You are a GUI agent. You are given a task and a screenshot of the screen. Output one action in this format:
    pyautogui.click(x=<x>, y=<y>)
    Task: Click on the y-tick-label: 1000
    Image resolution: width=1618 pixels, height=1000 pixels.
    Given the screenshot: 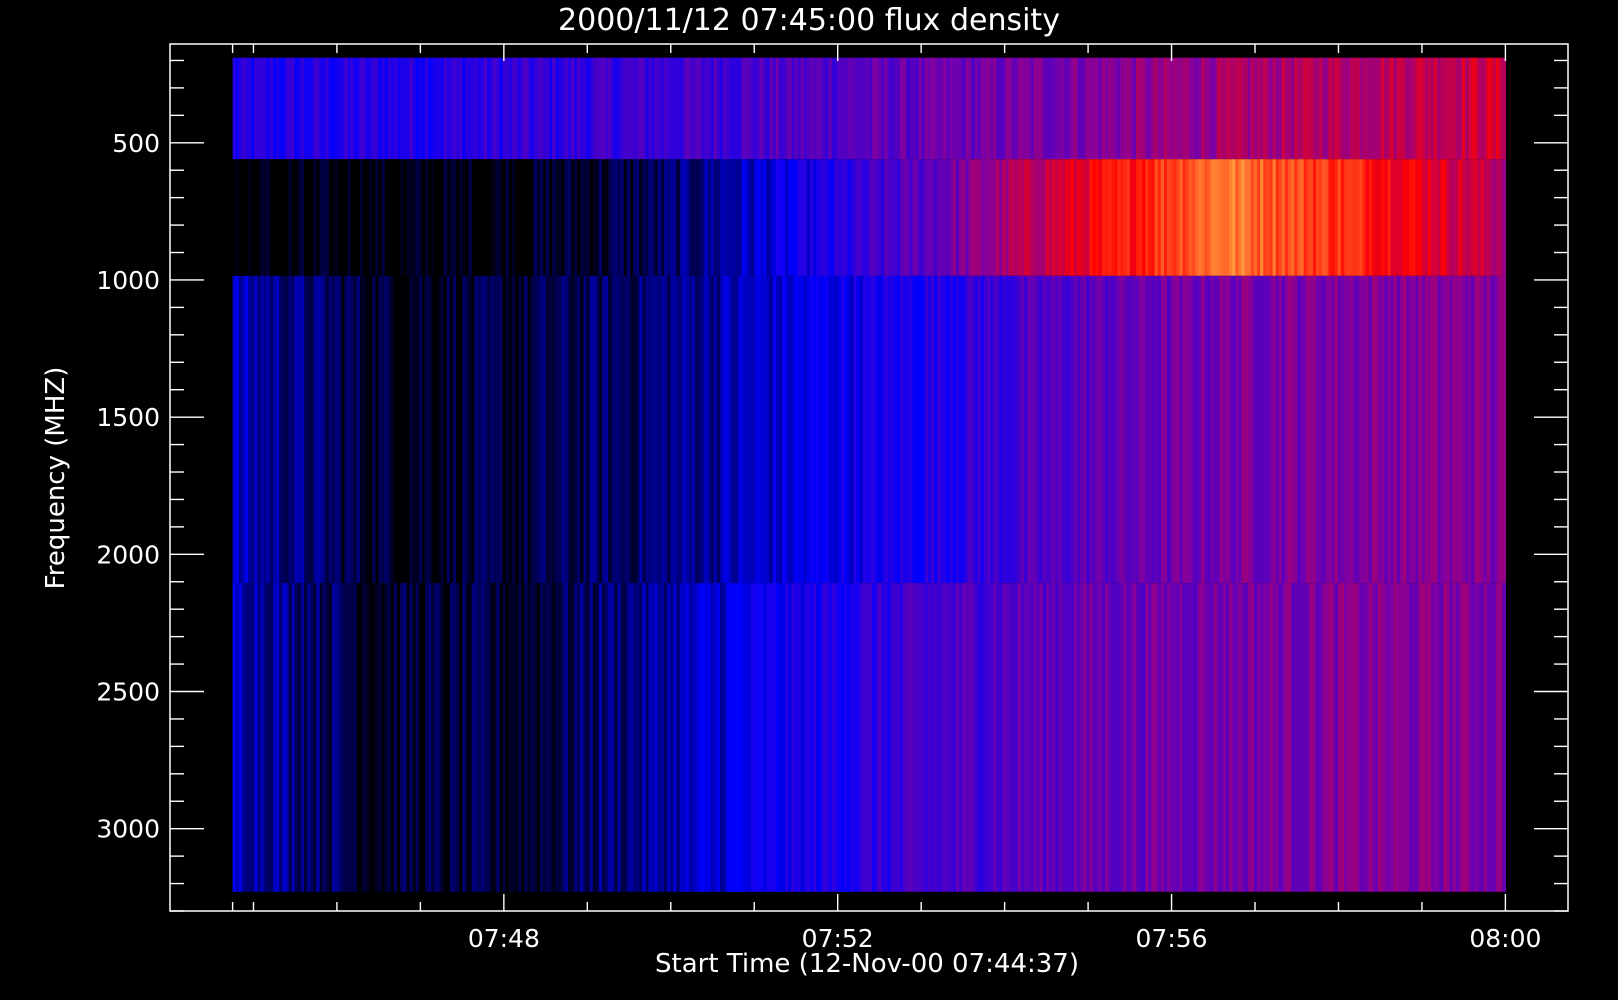 What is the action you would take?
    pyautogui.click(x=128, y=280)
    